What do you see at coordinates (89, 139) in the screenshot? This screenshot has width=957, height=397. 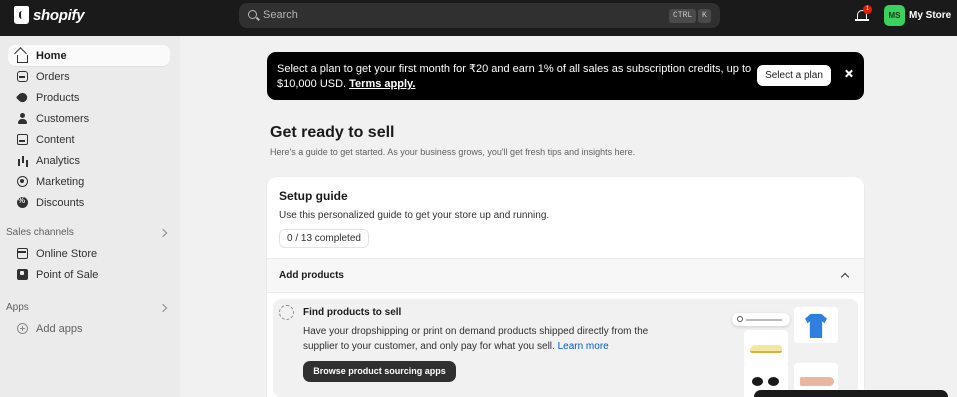 I see `sidebar-item-content: Content` at bounding box center [89, 139].